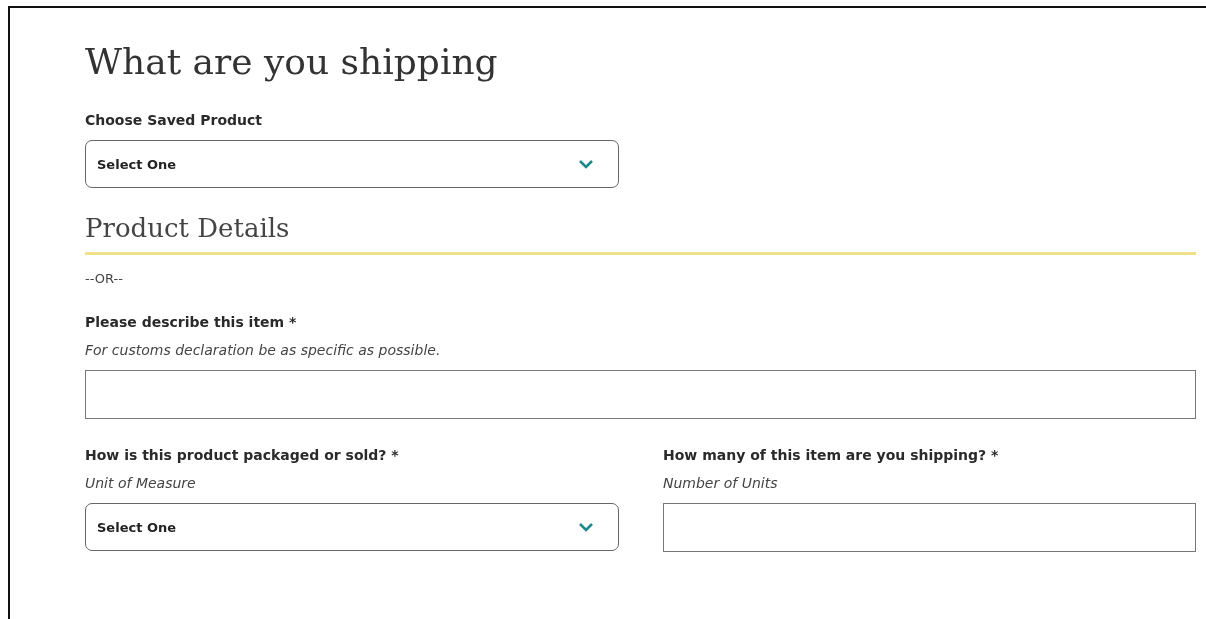  Describe the element at coordinates (831, 455) in the screenshot. I see `field-label: How many of this item are you shipping? *` at that location.